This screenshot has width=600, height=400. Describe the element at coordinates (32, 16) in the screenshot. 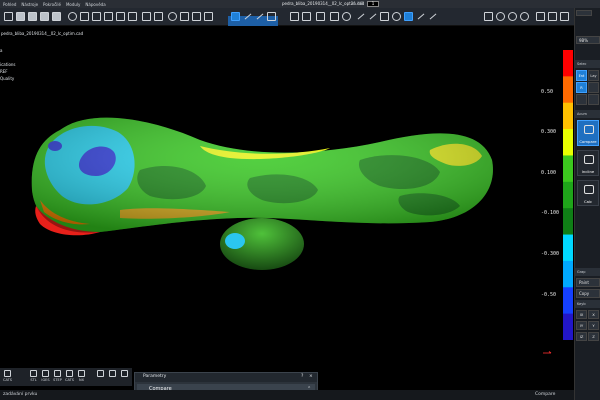

I see `cube-front-icon` at that location.